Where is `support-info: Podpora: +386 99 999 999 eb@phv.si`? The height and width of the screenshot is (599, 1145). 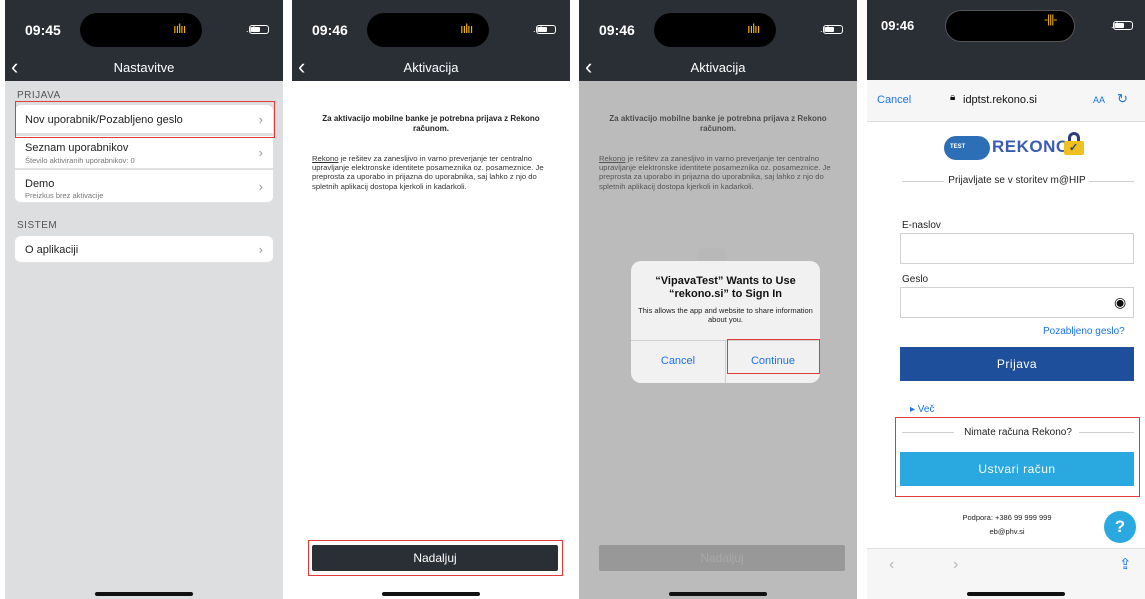
support-info: Podpora: +386 99 999 999 eb@phv.si is located at coordinates (1007, 525).